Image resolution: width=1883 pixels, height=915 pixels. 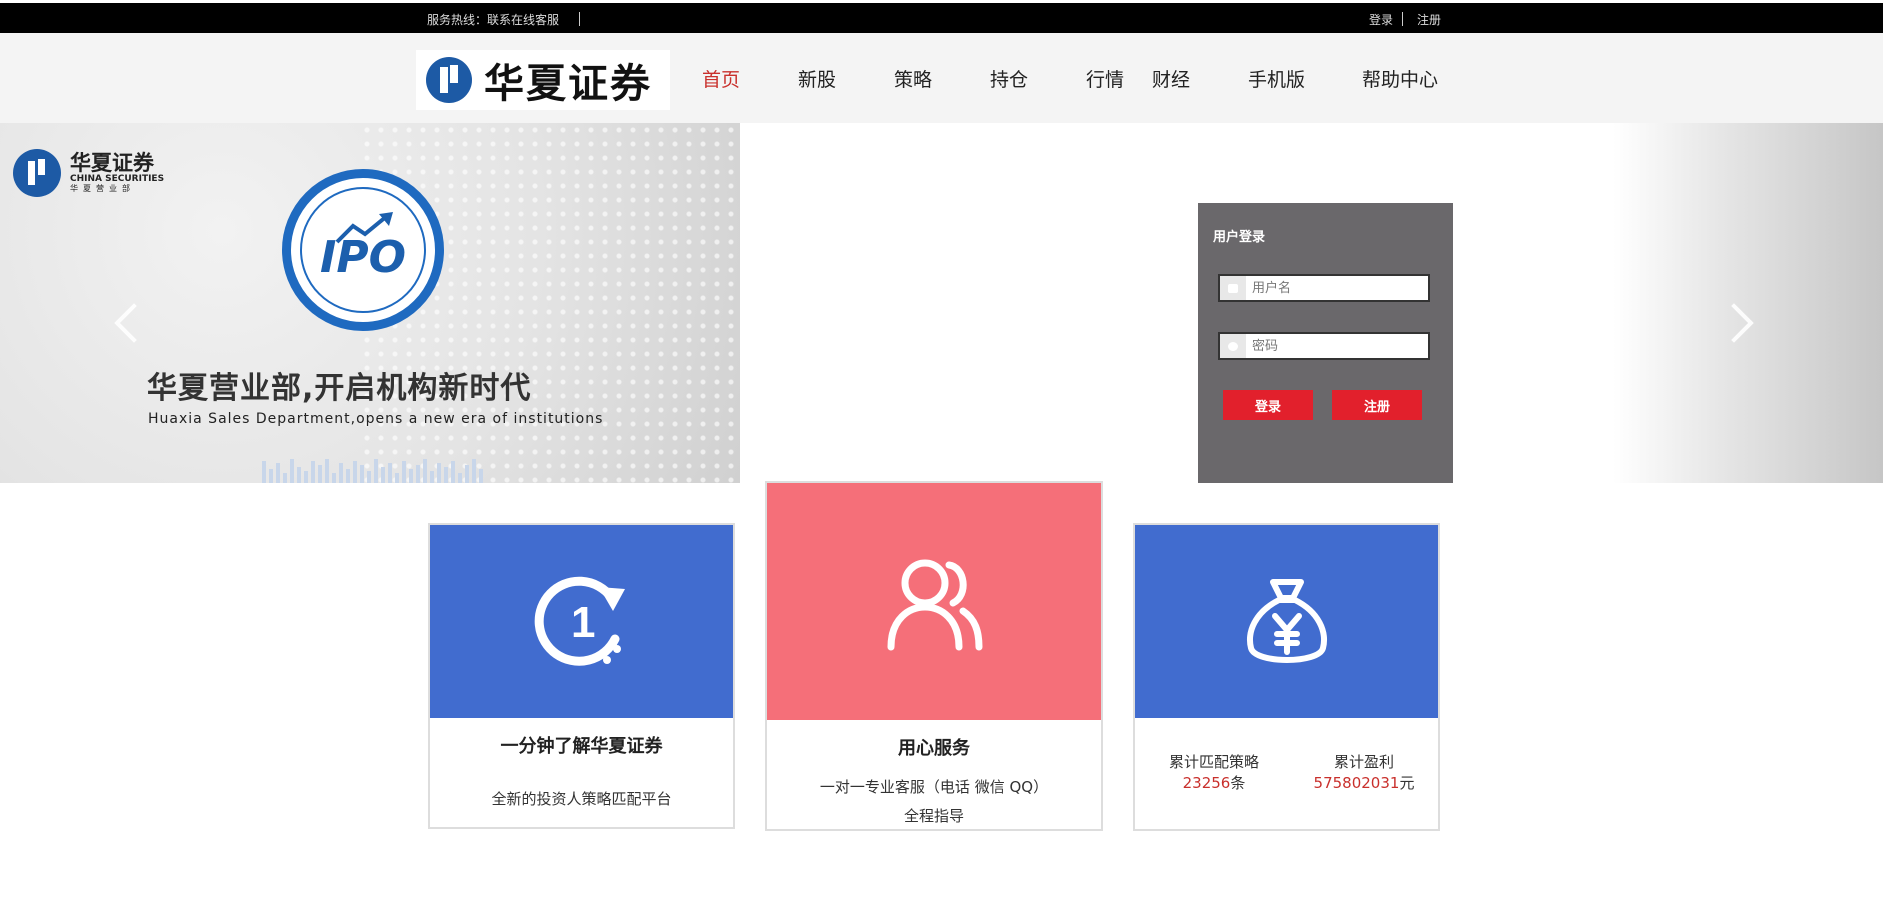 I want to click on register-button: 注册, so click(x=1377, y=405).